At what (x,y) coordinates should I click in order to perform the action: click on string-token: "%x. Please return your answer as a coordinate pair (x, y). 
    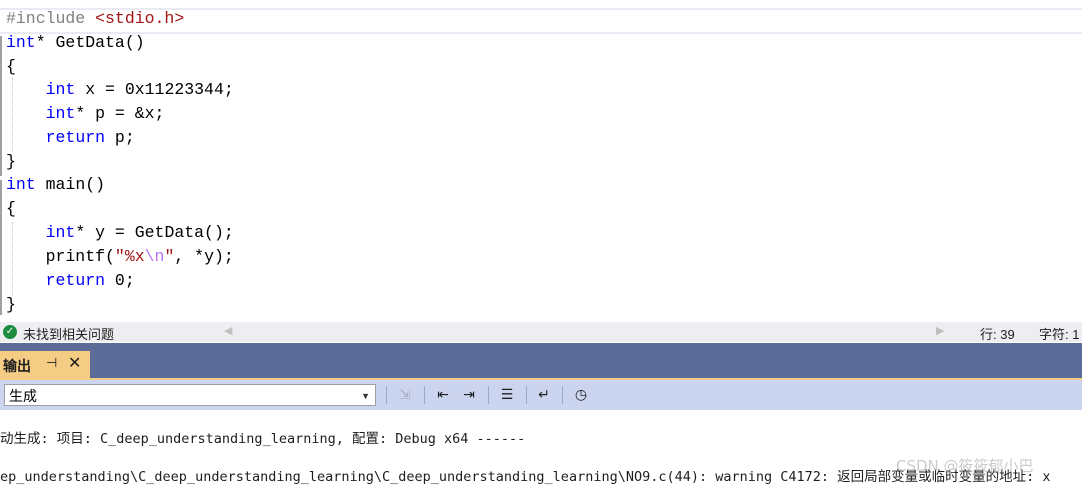
    Looking at the image, I should click on (129, 256).